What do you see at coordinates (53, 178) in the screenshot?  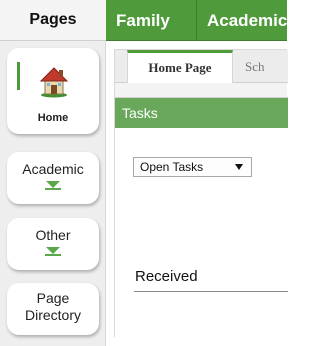 I see `nav-item-academic: Academic` at bounding box center [53, 178].